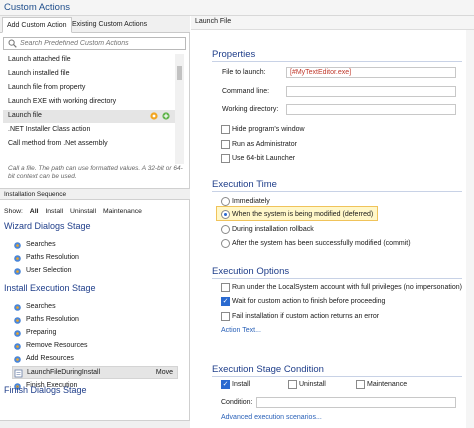  Describe the element at coordinates (264, 144) in the screenshot. I see `run-as-admin-label: Run as Administrator` at that location.